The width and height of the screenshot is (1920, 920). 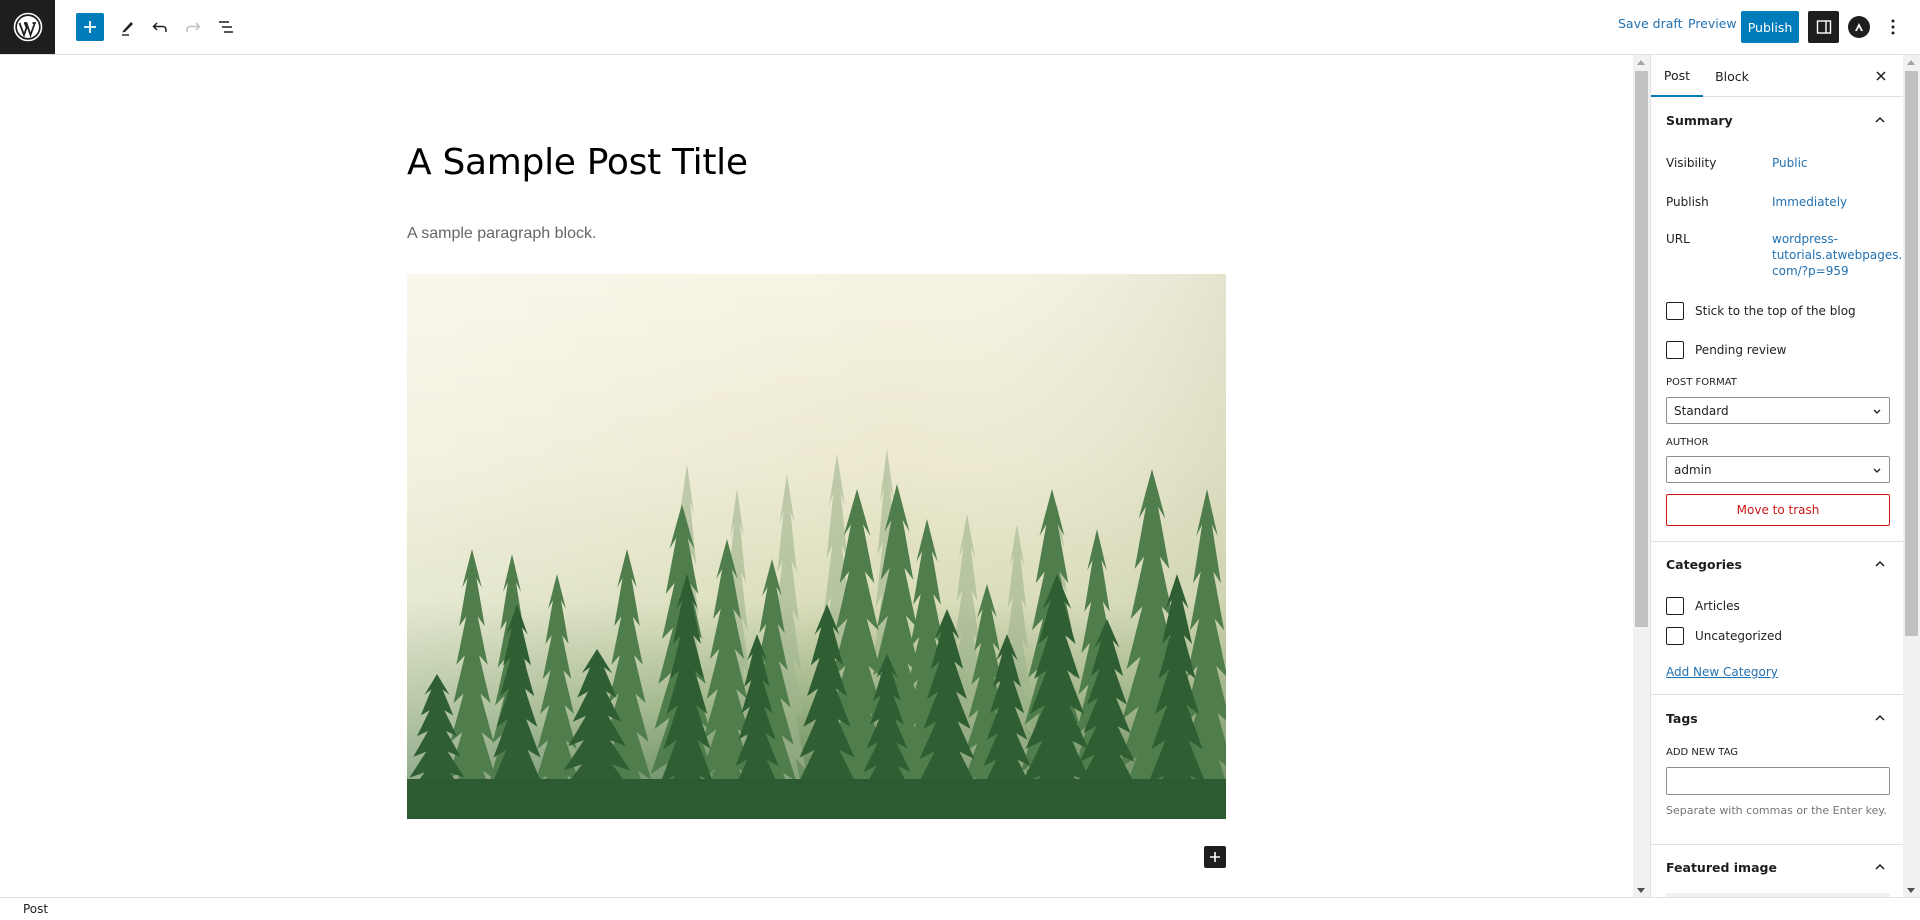 I want to click on editor-header: Save draft Preview Publish, so click(x=960, y=27).